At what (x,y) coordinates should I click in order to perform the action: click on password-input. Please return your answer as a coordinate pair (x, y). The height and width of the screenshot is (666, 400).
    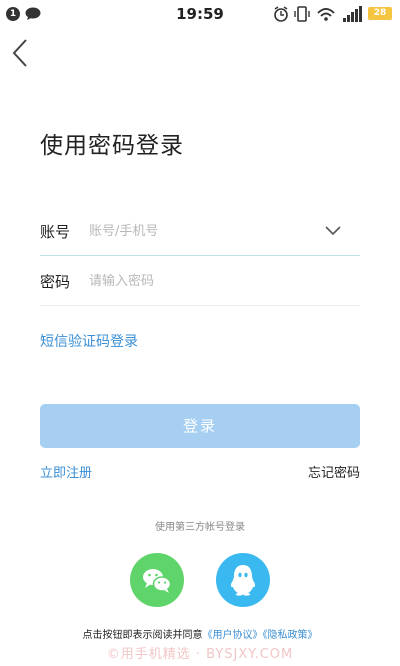
    Looking at the image, I should click on (209, 281).